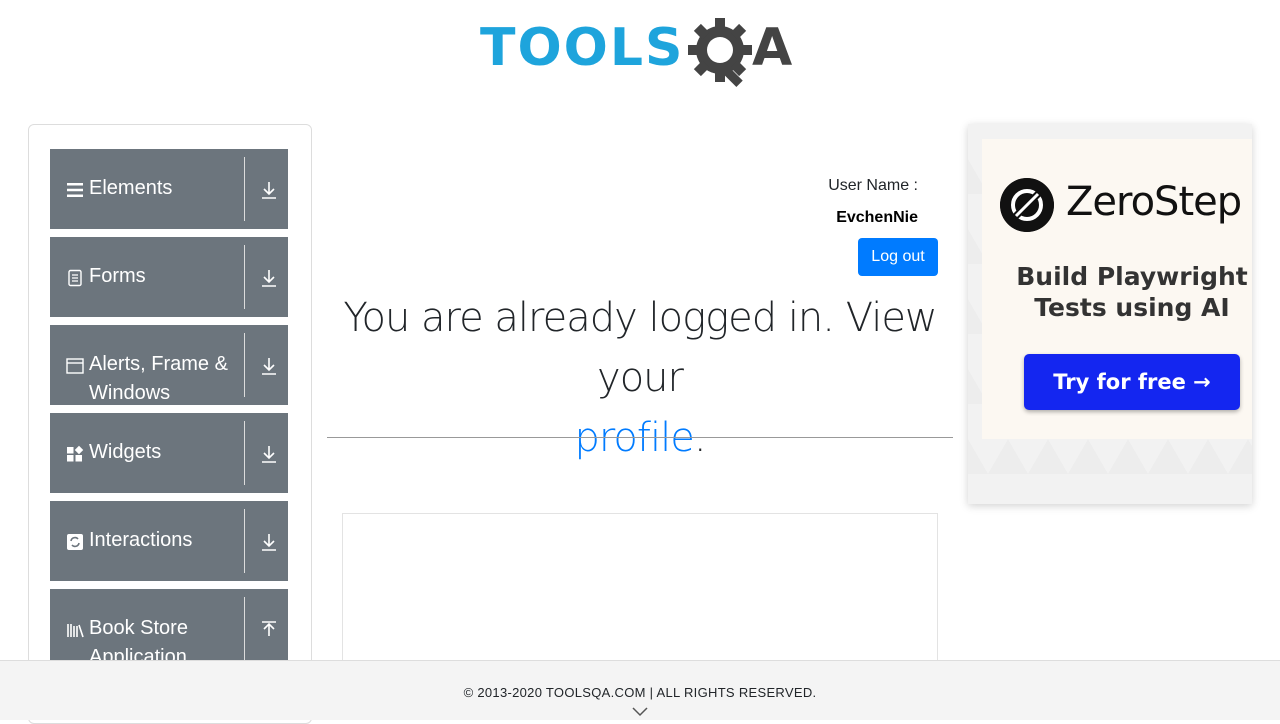 The image size is (1280, 724). What do you see at coordinates (1132, 382) in the screenshot?
I see `try-for-free-button: Try for free →` at bounding box center [1132, 382].